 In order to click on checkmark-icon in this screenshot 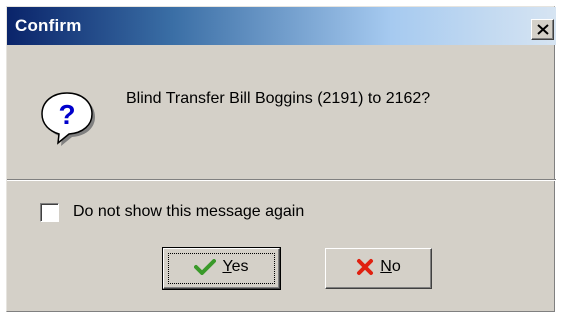, I will do `click(205, 267)`.